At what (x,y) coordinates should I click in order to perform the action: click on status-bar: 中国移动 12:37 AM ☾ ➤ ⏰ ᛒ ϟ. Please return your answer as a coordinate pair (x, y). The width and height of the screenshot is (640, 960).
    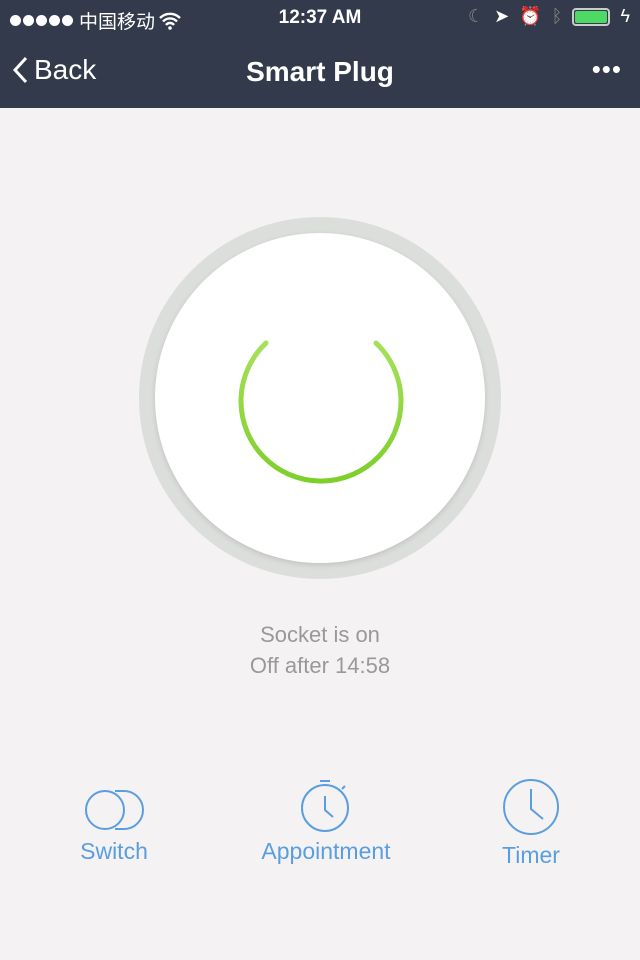
    Looking at the image, I should click on (320, 18).